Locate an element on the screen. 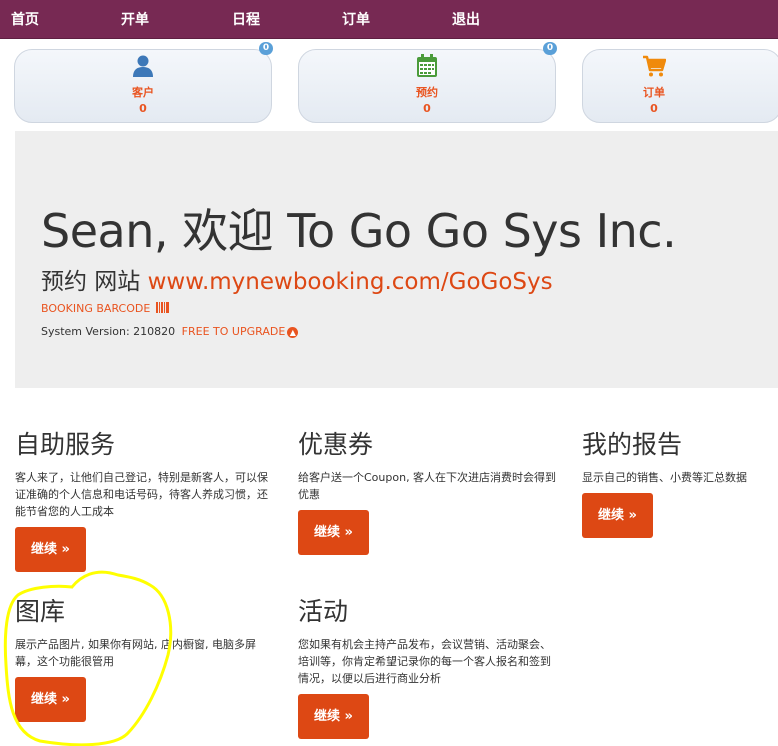 This screenshot has height=746, width=778. booking-site-link: www.mynewbooking.com/GoGoSys is located at coordinates (350, 282).